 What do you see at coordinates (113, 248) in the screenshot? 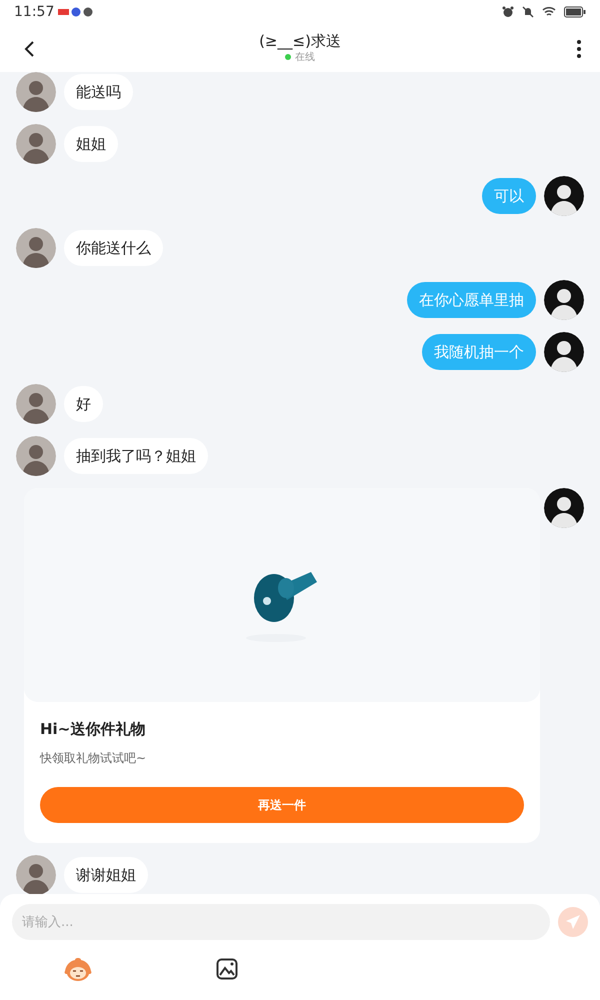
I see `message-bubble: 你能送什么` at bounding box center [113, 248].